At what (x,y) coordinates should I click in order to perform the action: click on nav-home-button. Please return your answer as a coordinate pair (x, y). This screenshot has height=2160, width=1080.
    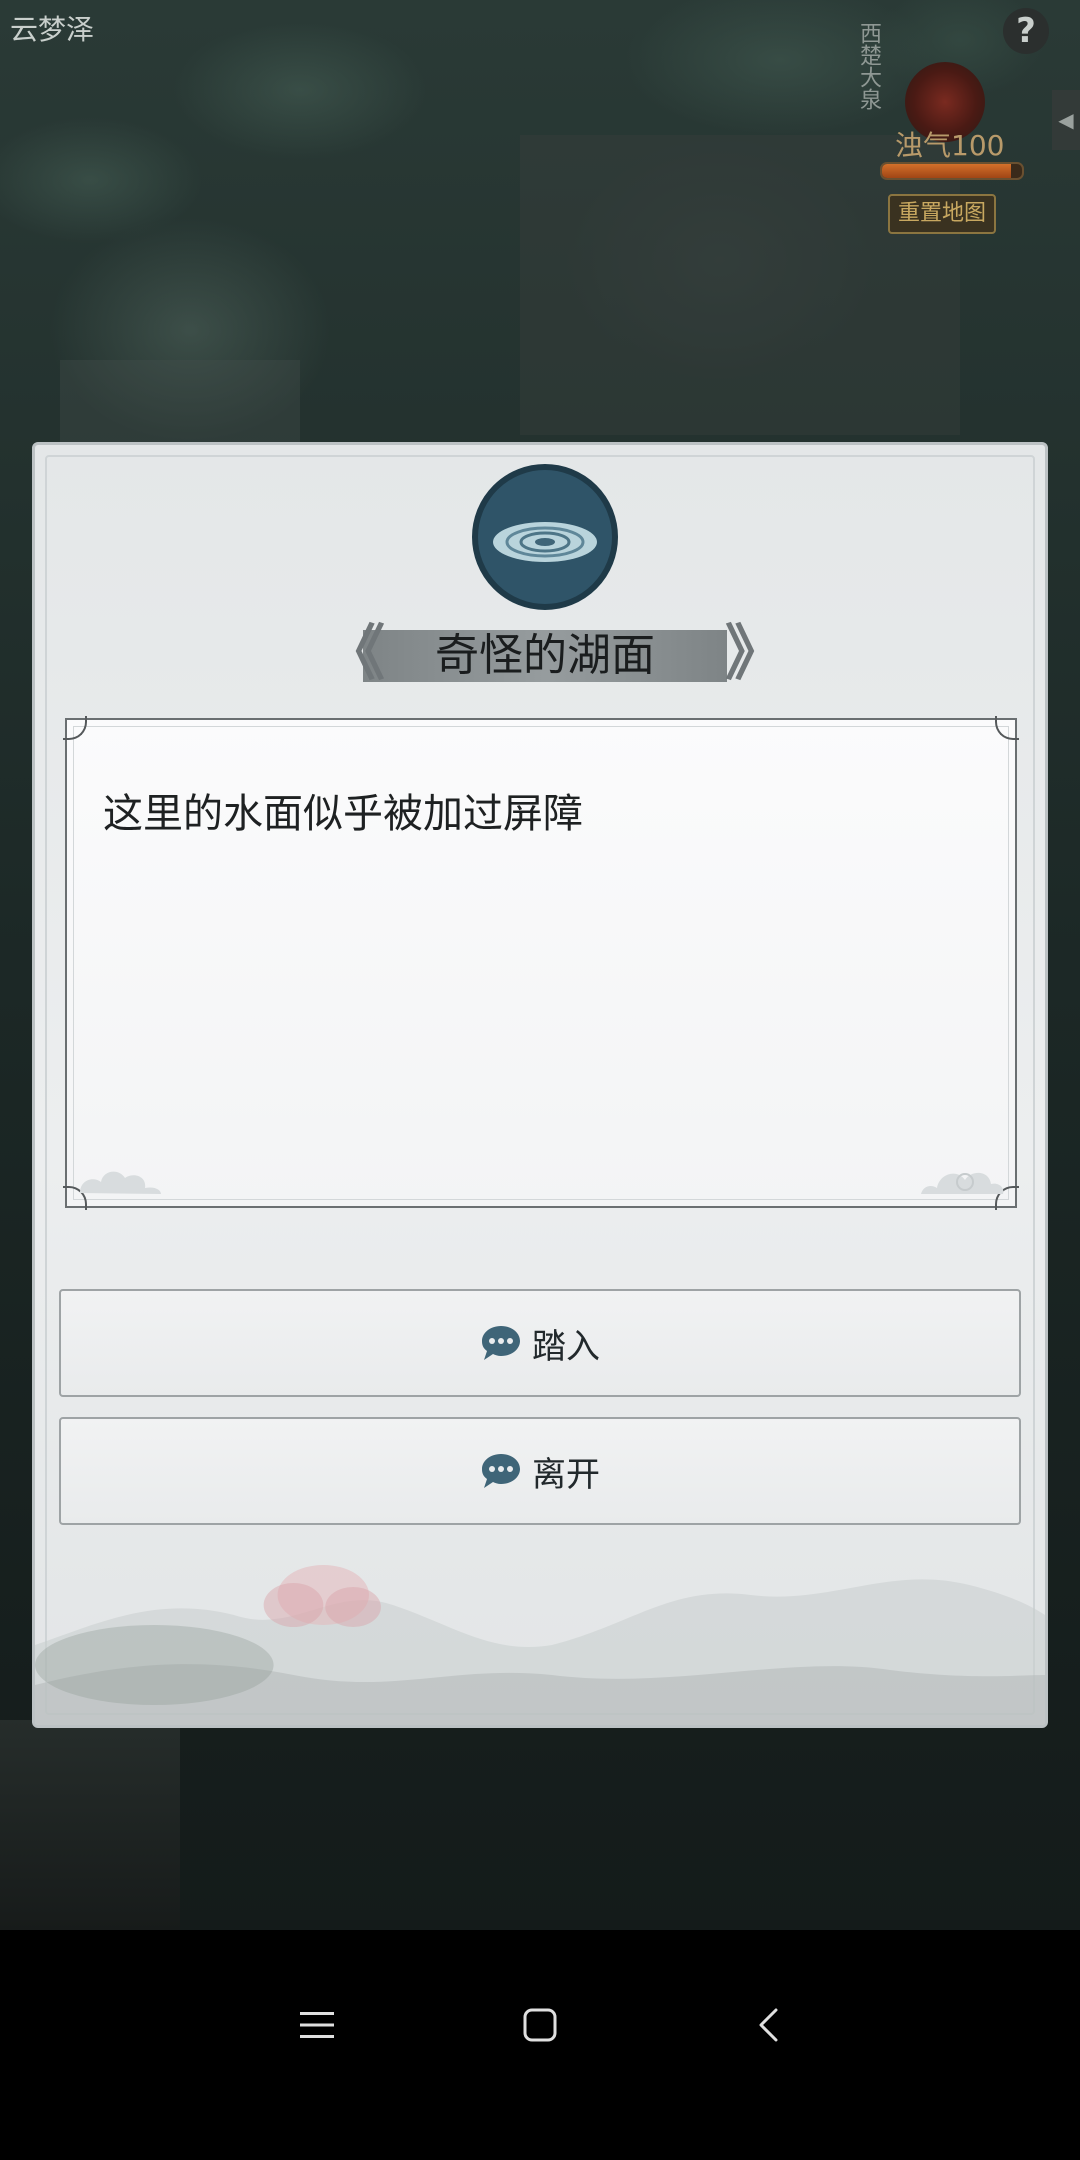
    Looking at the image, I should click on (540, 2025).